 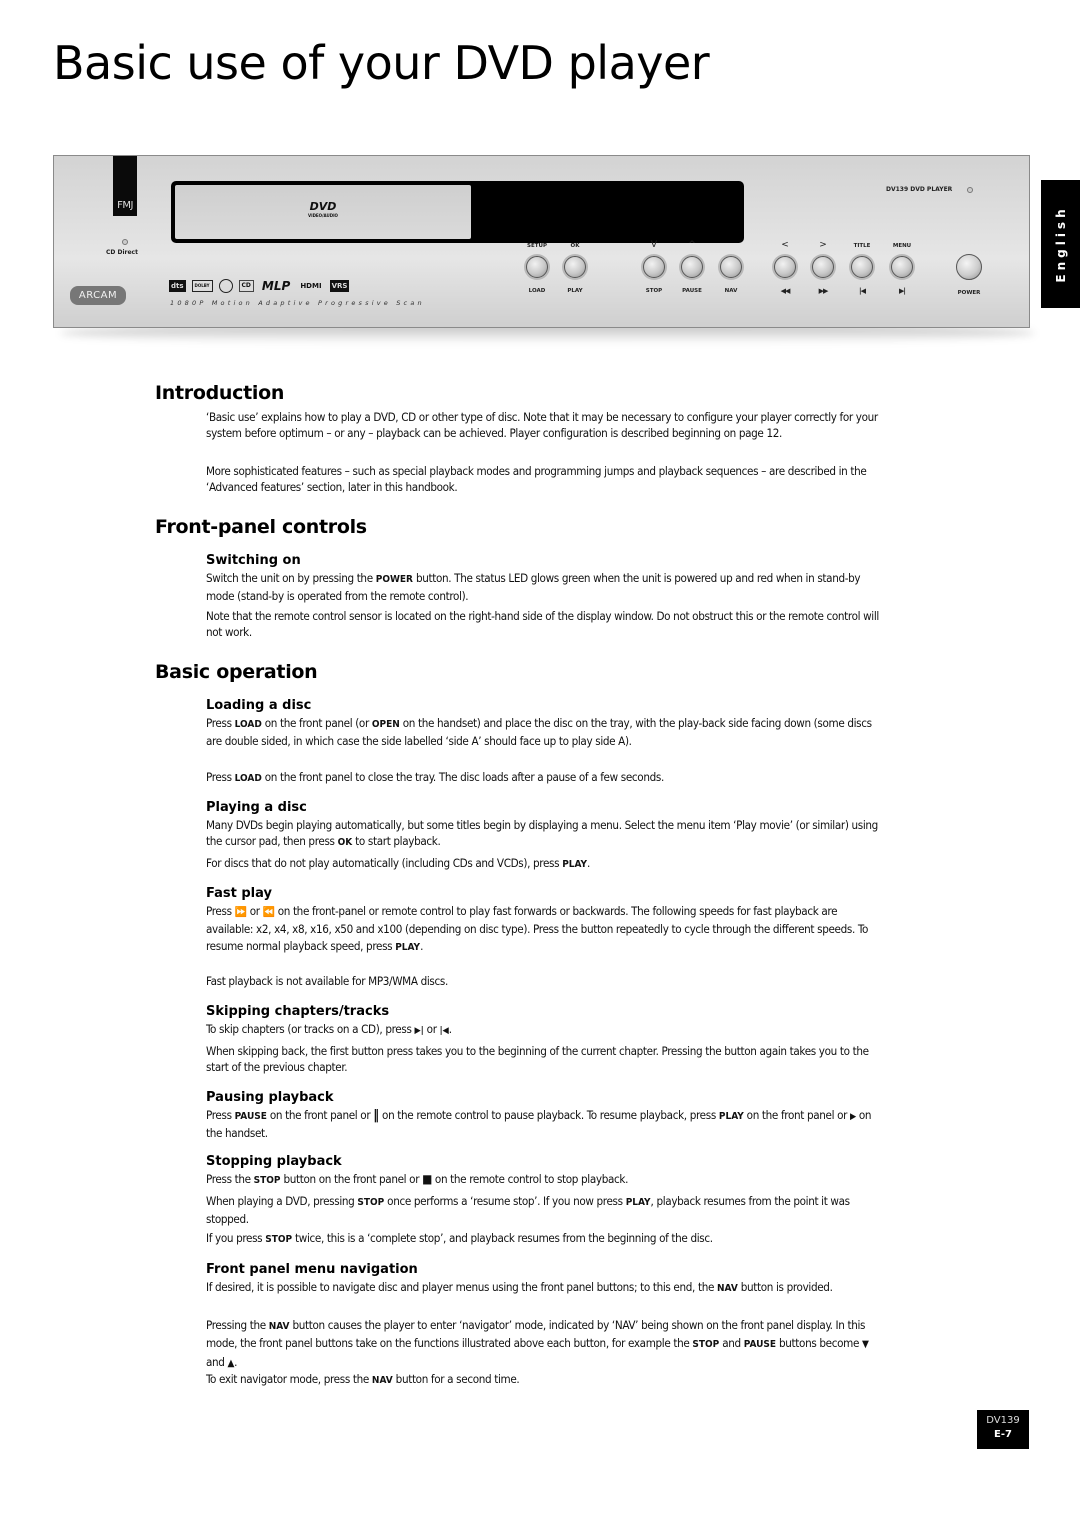 I want to click on dvd-logo-subtext: VIDEO/AUDIO, so click(x=323, y=215).